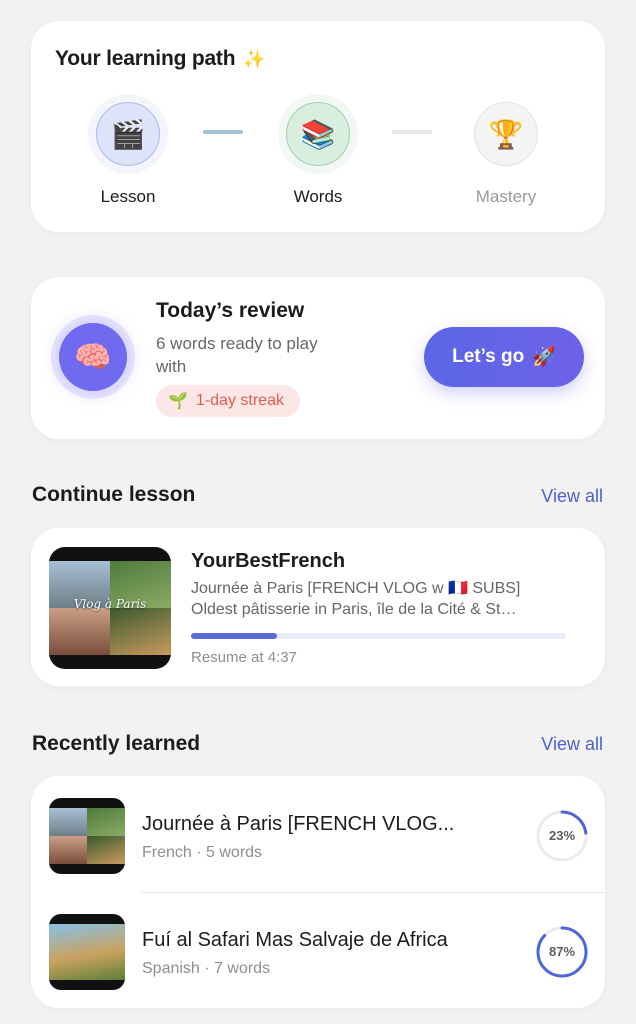 This screenshot has height=1024, width=636. What do you see at coordinates (160, 58) in the screenshot?
I see `learning-path-title: Your learning path ✨` at bounding box center [160, 58].